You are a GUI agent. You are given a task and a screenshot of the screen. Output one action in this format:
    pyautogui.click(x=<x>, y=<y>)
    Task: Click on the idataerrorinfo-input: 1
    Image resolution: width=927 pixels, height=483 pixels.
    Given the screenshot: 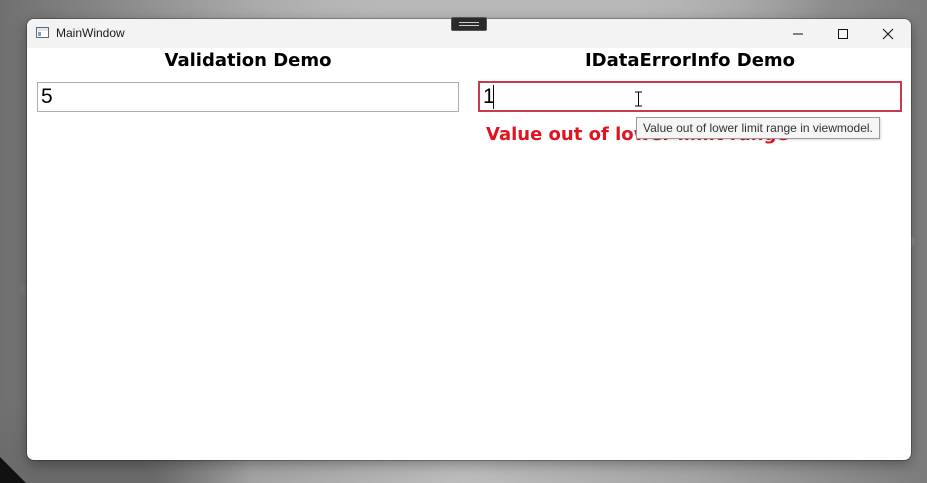 What is the action you would take?
    pyautogui.click(x=690, y=96)
    